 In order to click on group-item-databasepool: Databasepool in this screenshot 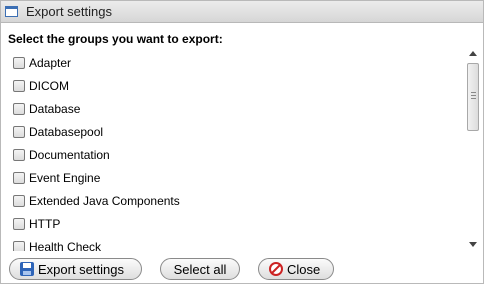, I will do `click(233, 131)`.